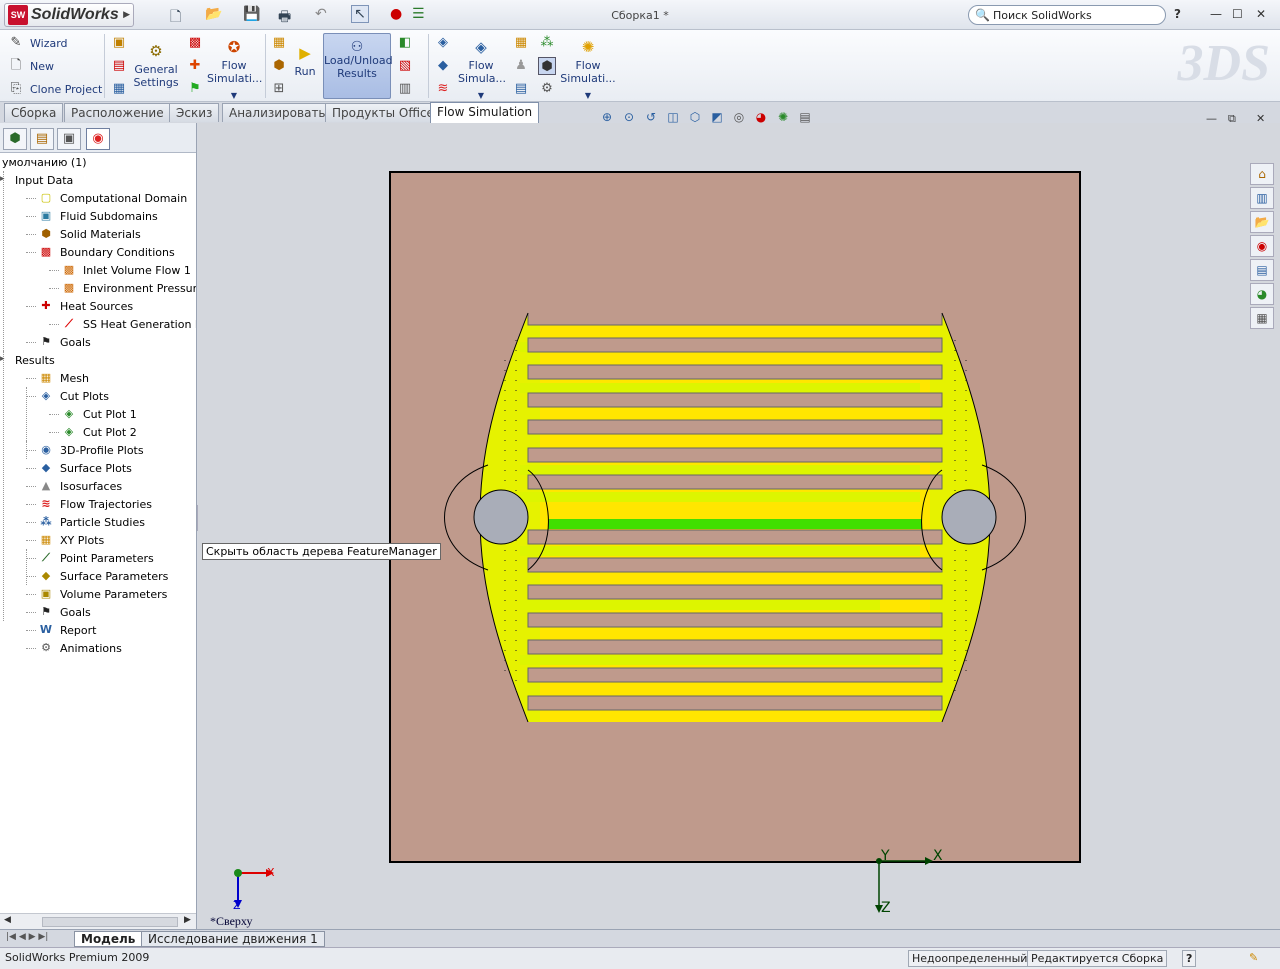  Describe the element at coordinates (103, 576) in the screenshot. I see `tree-item: ◆ Surface Parameters` at that location.